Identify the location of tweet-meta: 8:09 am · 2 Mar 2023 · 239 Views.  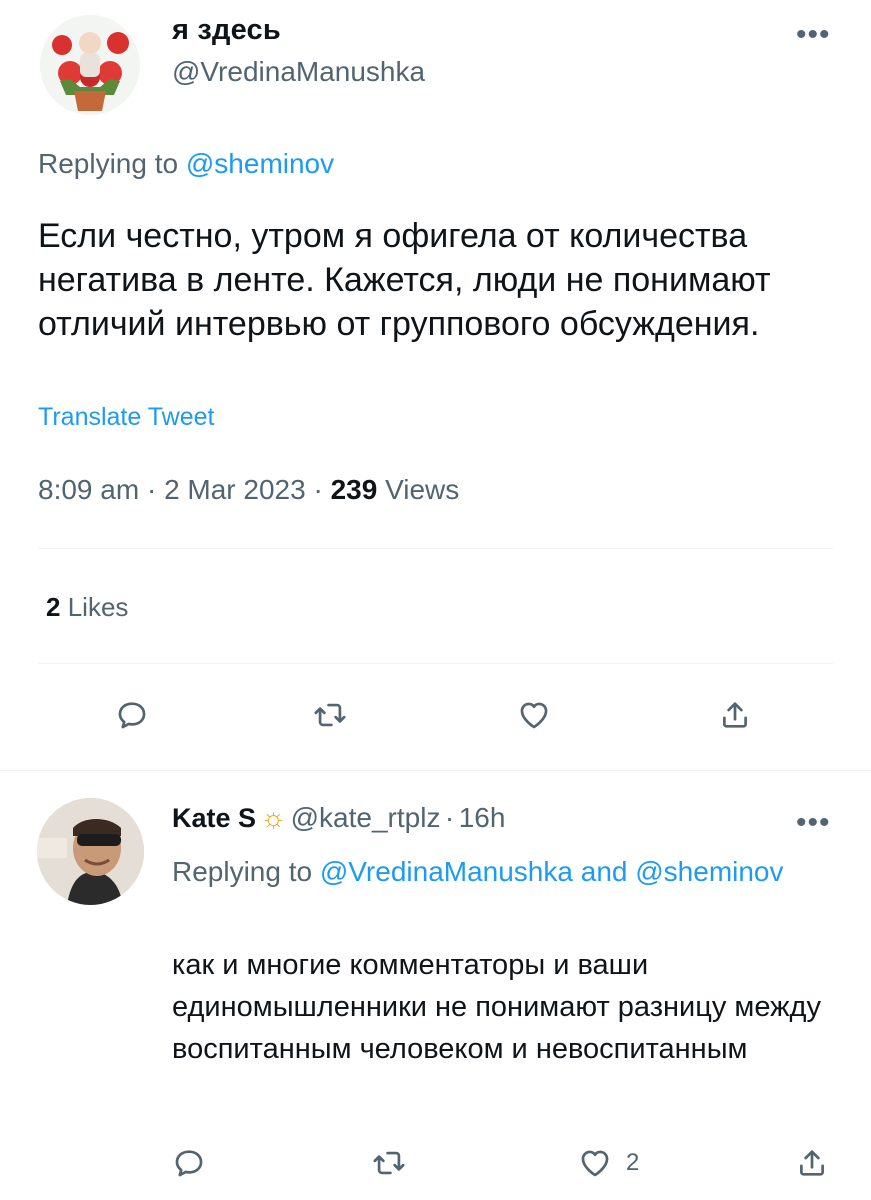
(248, 490).